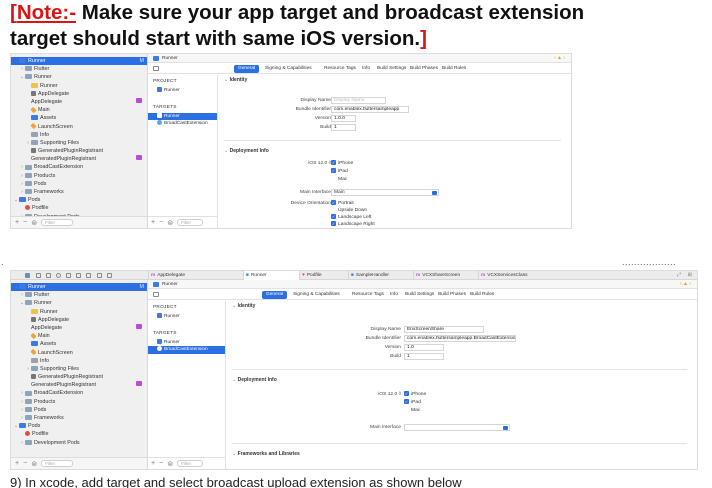 Image resolution: width=712 pixels, height=488 pixels. What do you see at coordinates (79, 443) in the screenshot?
I see `navigator-item: ›Development Pods` at bounding box center [79, 443].